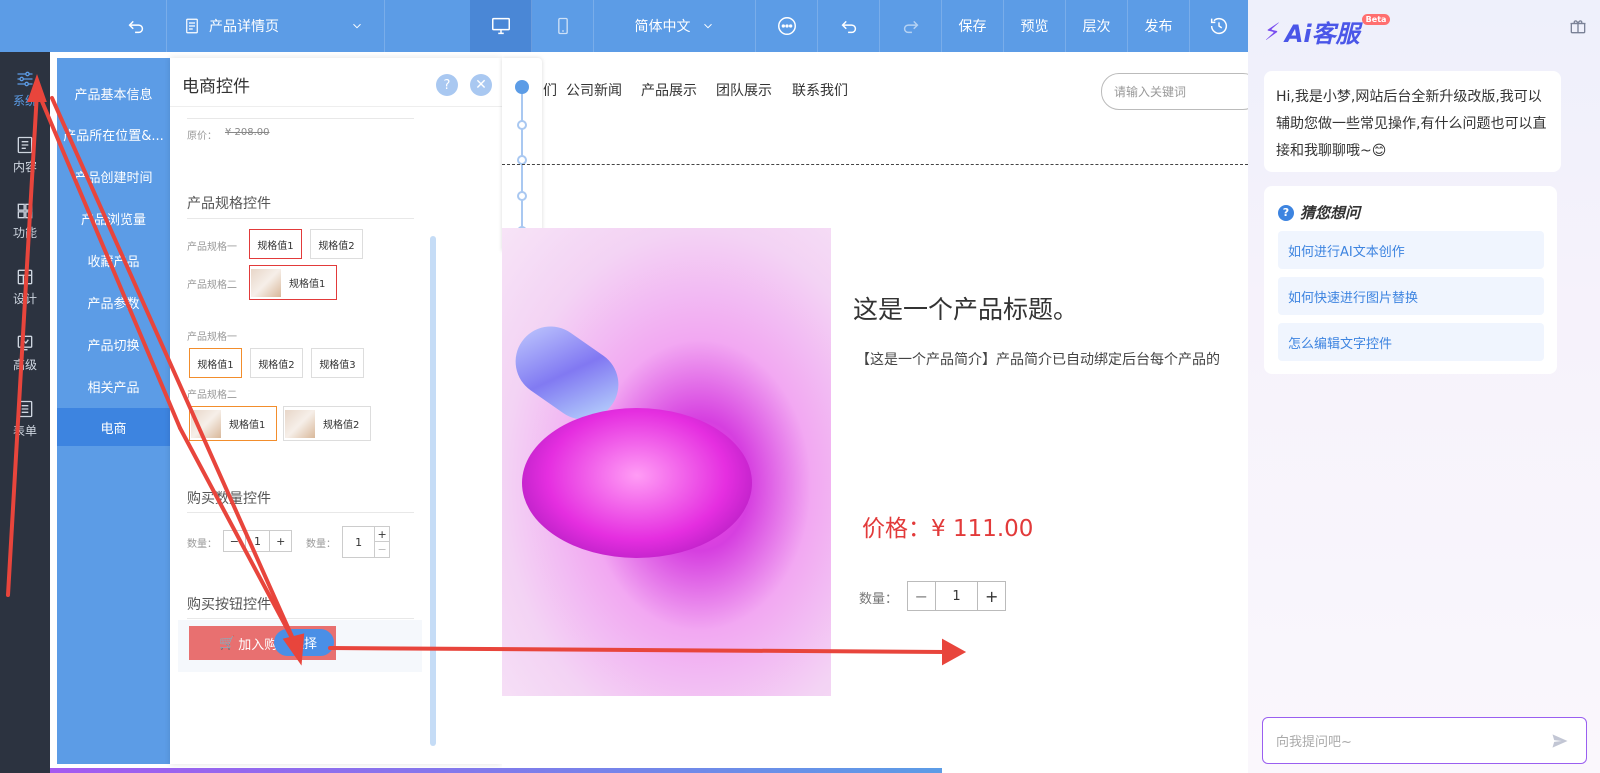 The height and width of the screenshot is (773, 1600). I want to click on nav-item-advanced: 高级, so click(25, 353).